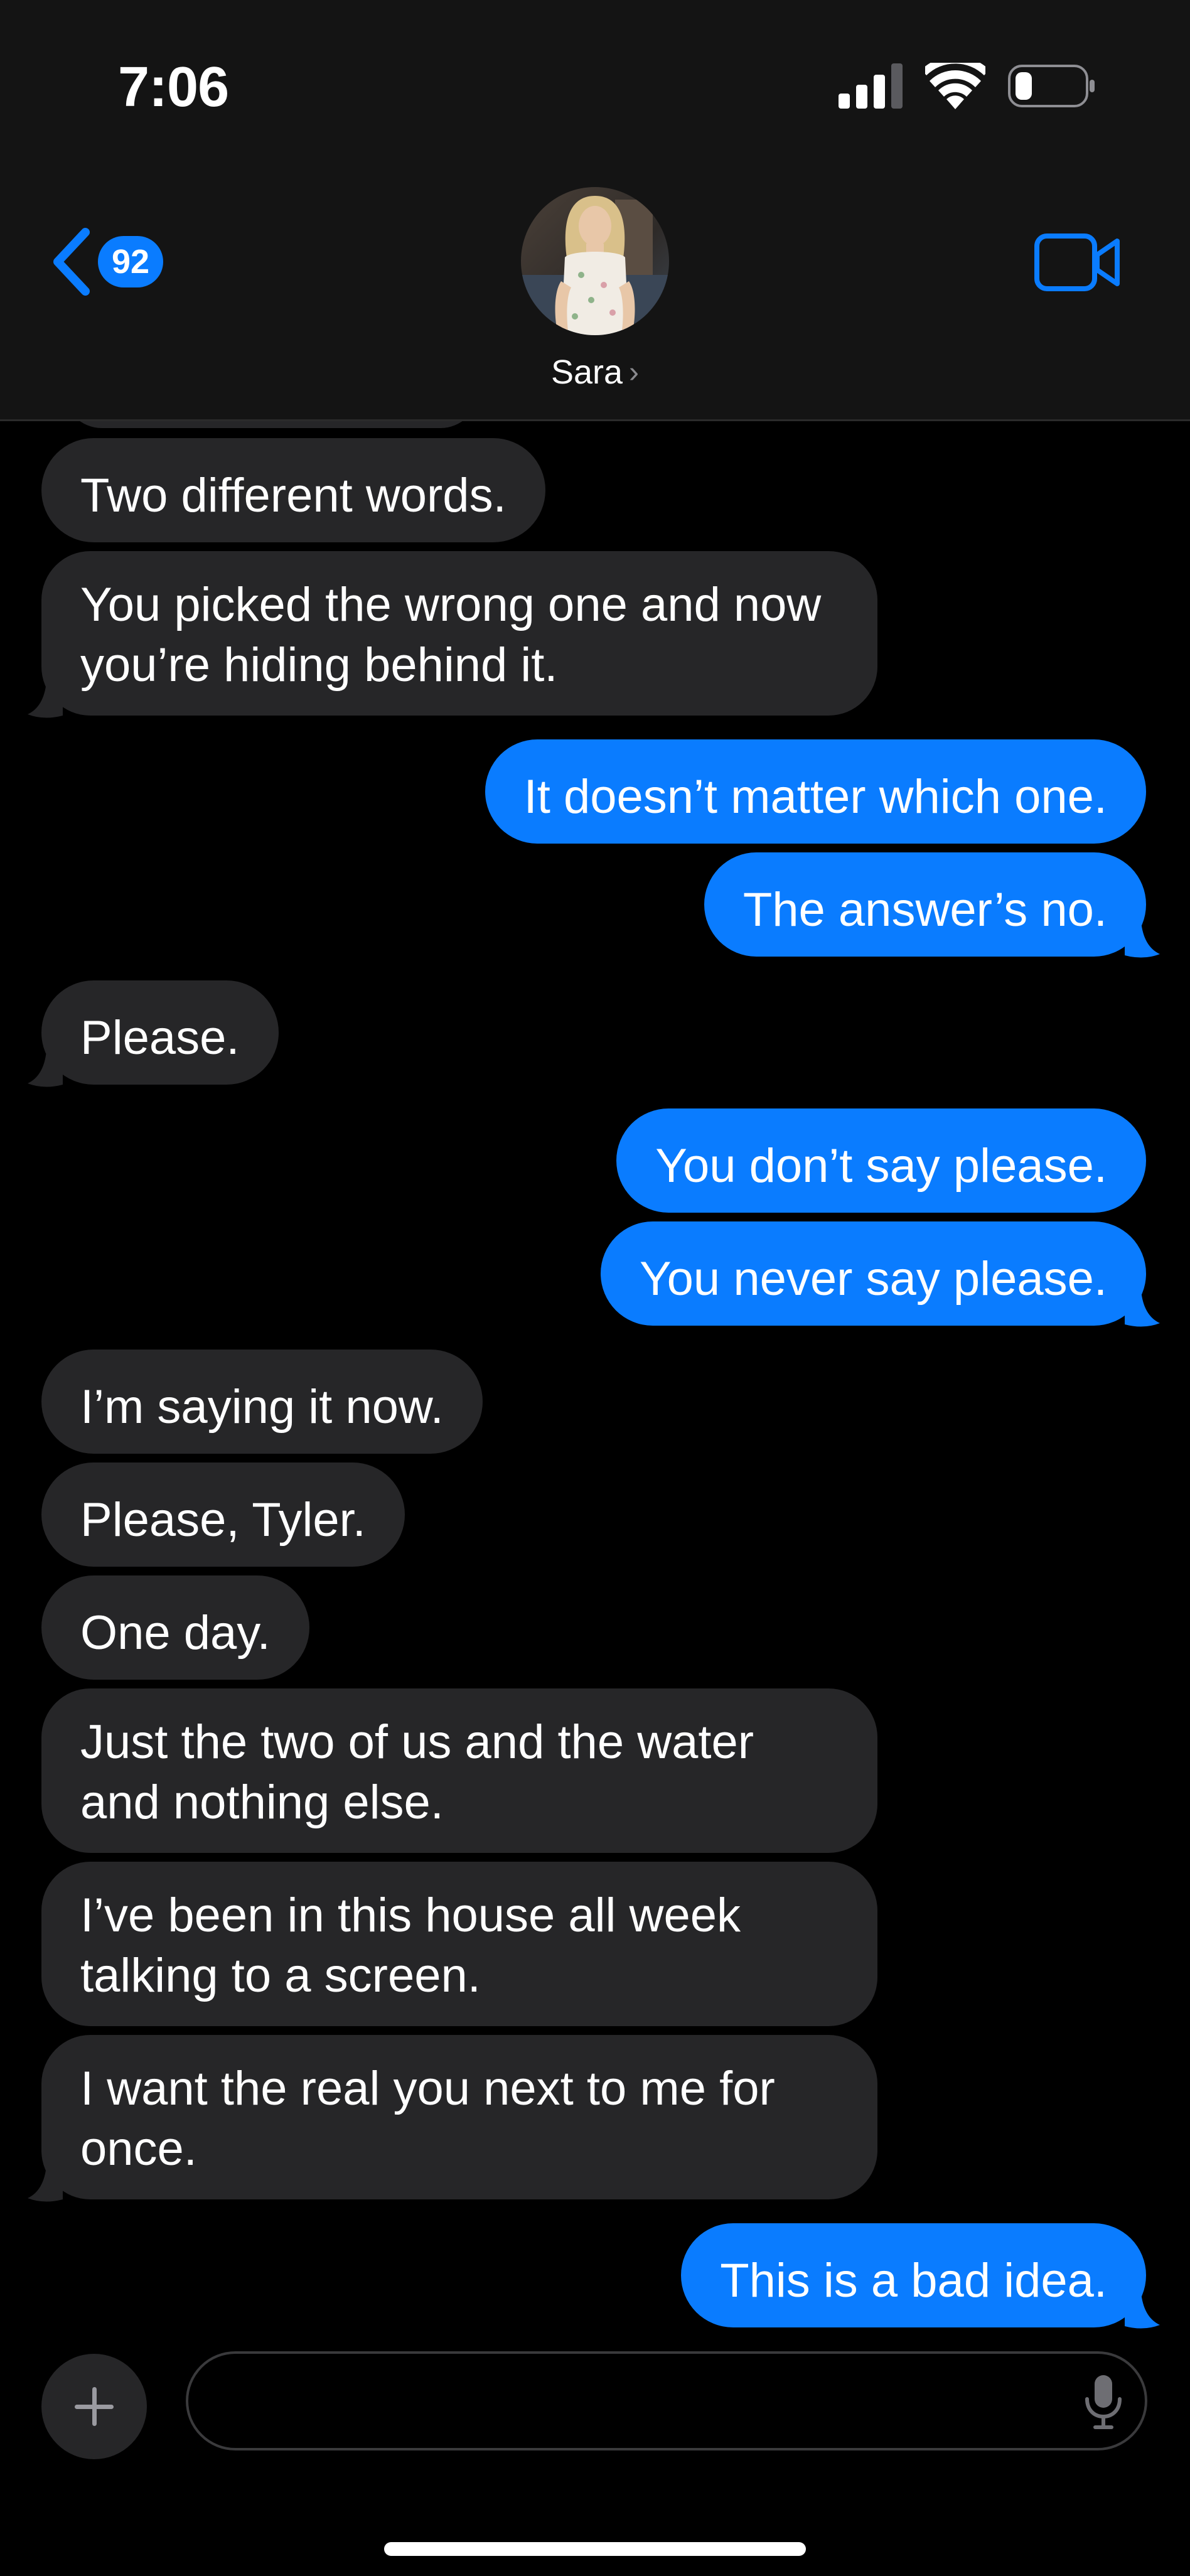  I want to click on cellular-signal-icon, so click(871, 86).